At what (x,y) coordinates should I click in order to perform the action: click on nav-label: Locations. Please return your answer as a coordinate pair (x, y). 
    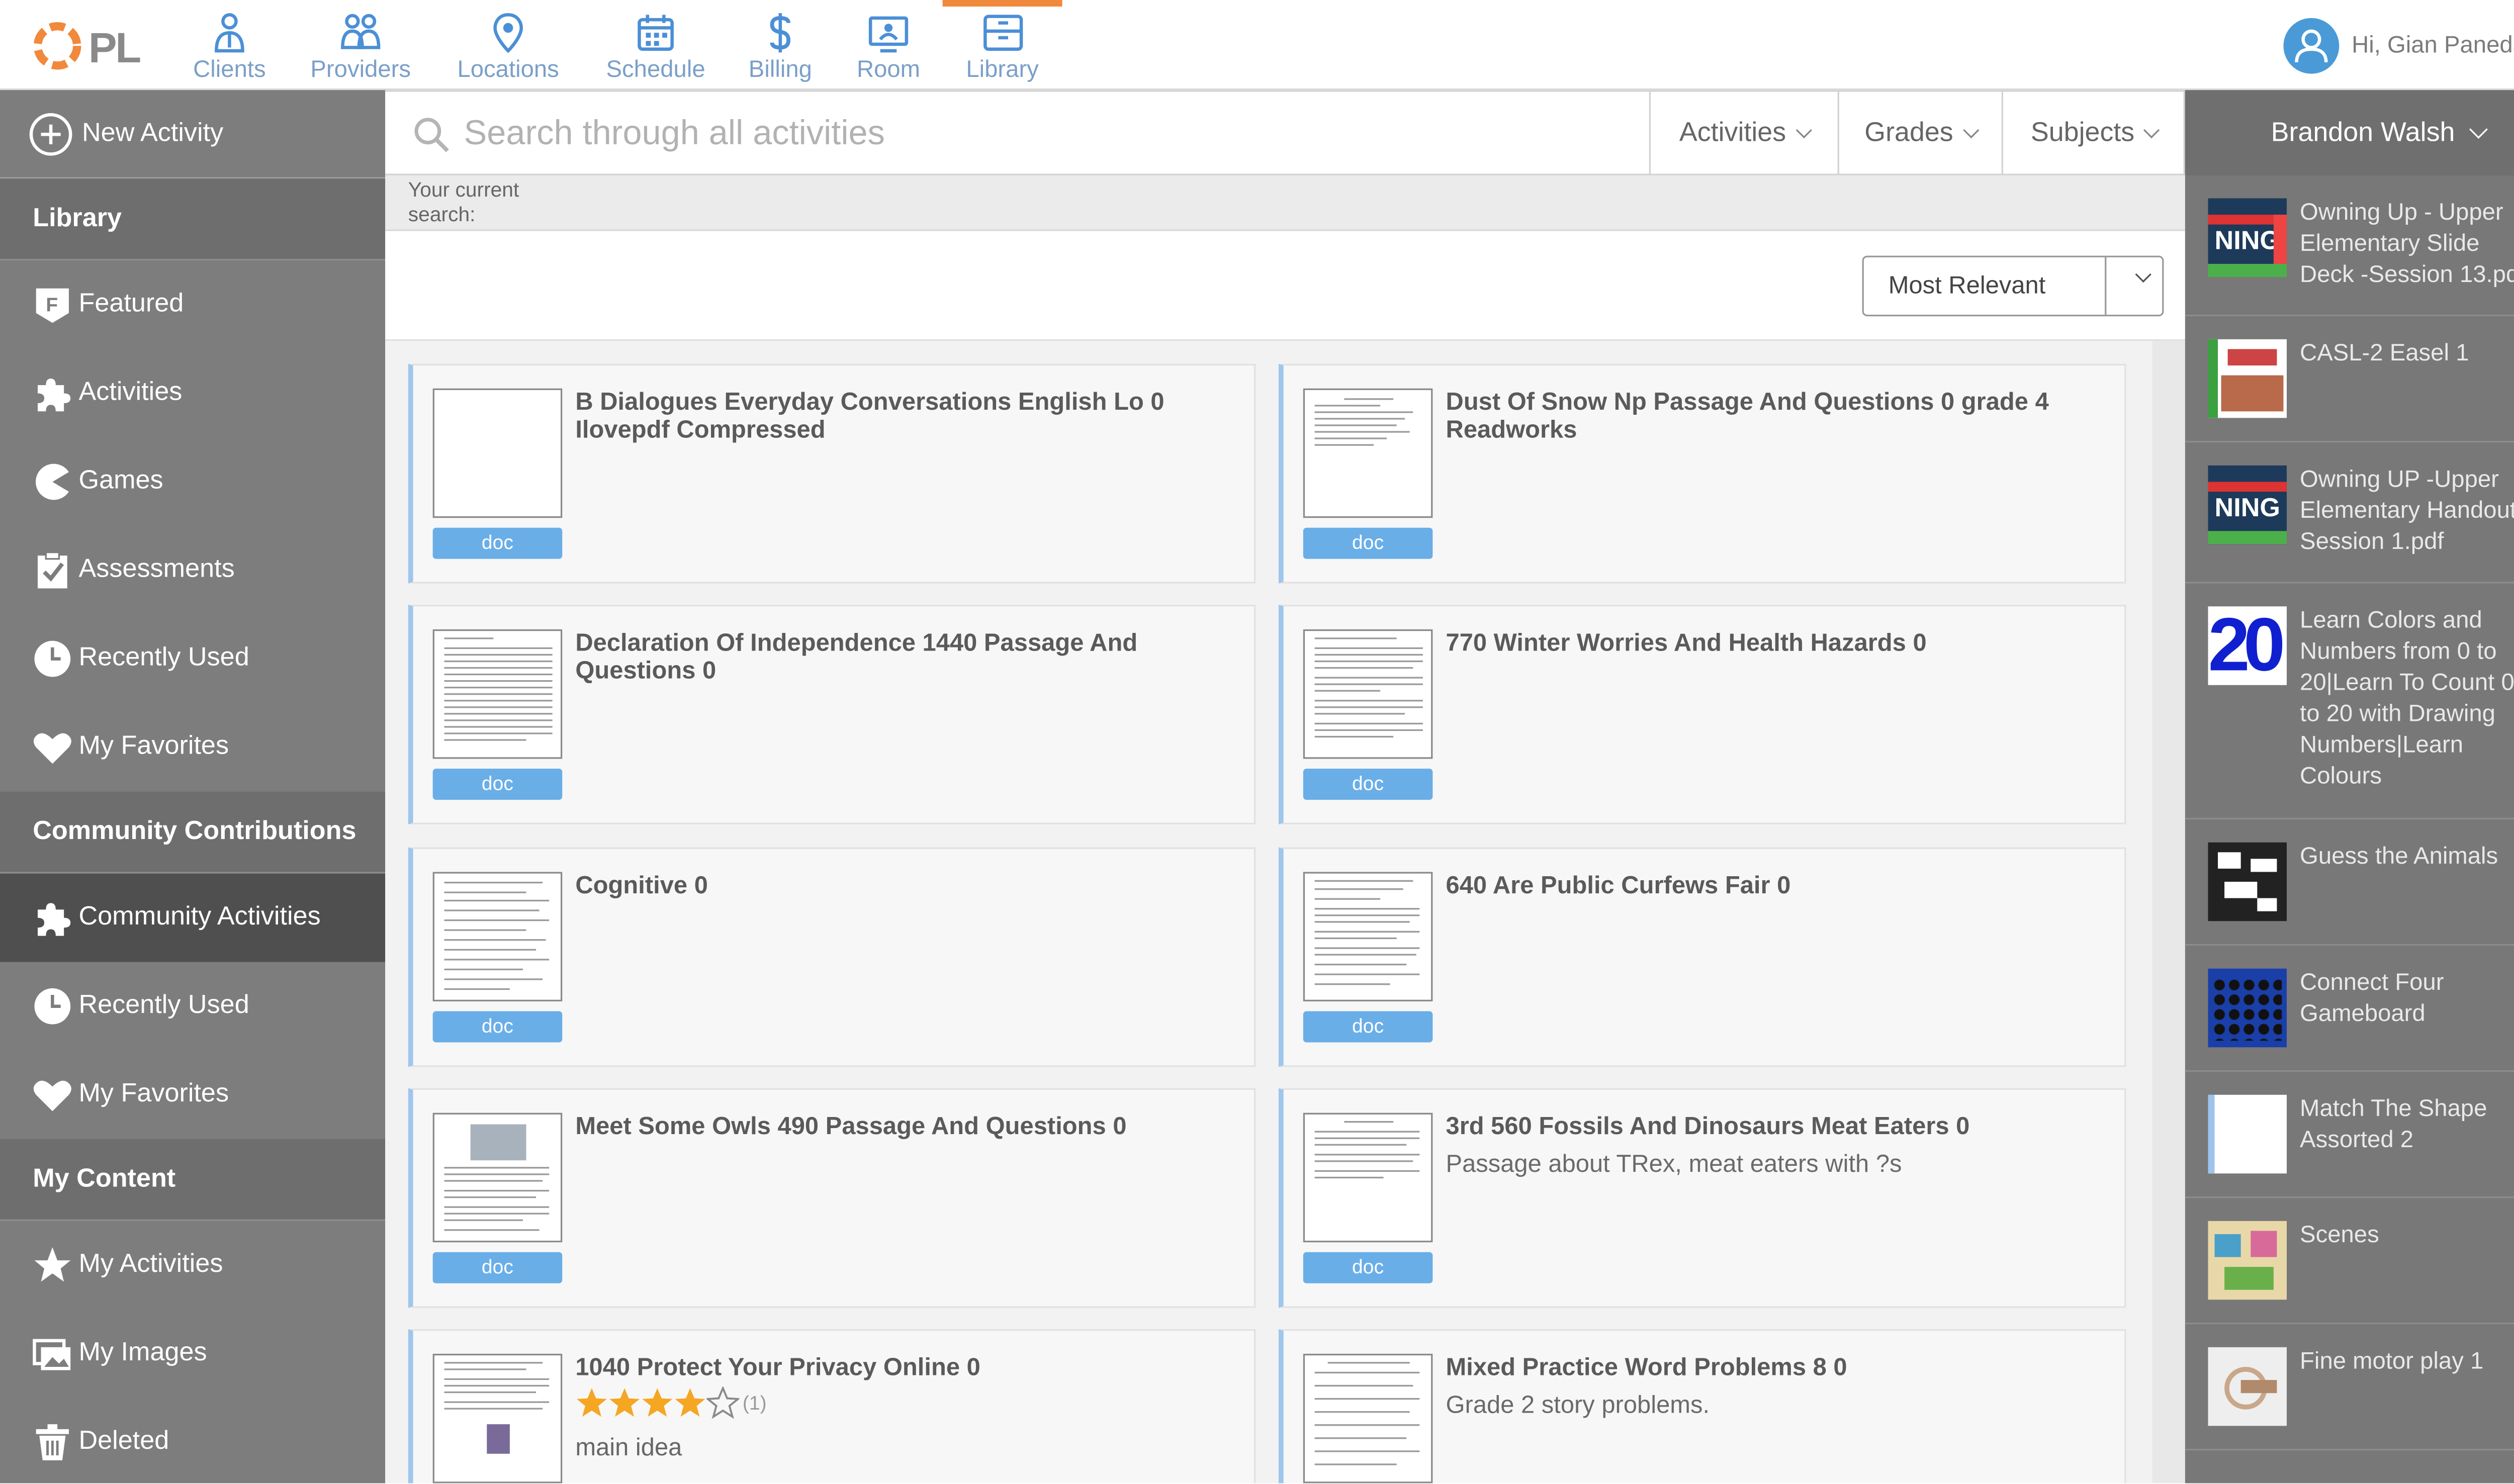
    Looking at the image, I should click on (508, 70).